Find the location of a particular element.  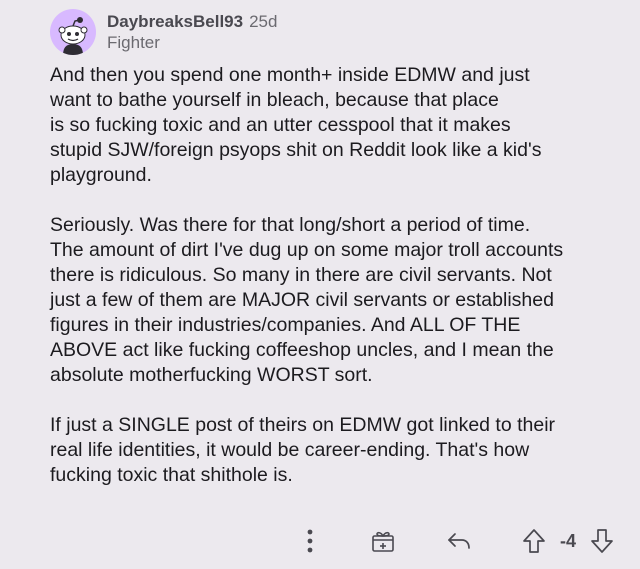

comment-meta: DaybreaksBell93 25d Fighter is located at coordinates (192, 32).